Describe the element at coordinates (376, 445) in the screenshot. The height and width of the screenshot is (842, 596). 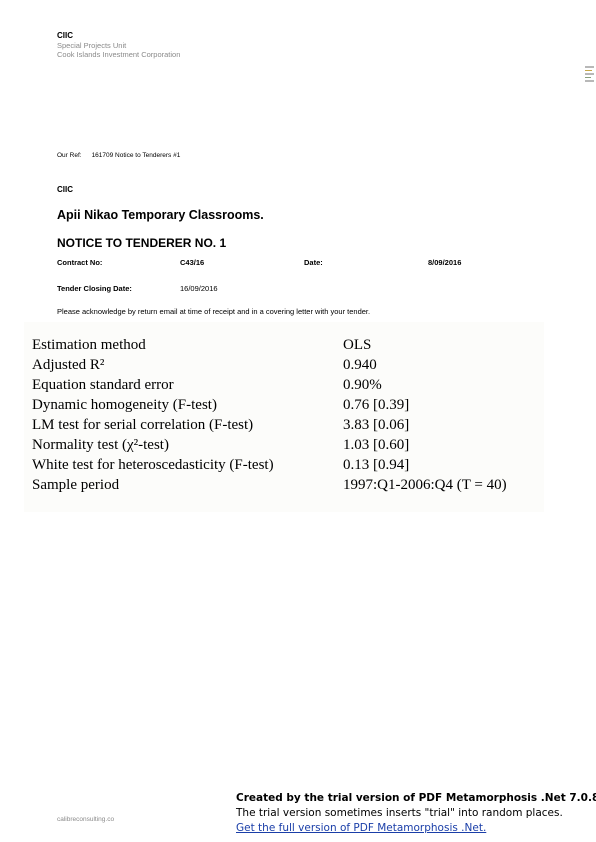
I see `estimation-value: 1.03 [0.60]` at that location.